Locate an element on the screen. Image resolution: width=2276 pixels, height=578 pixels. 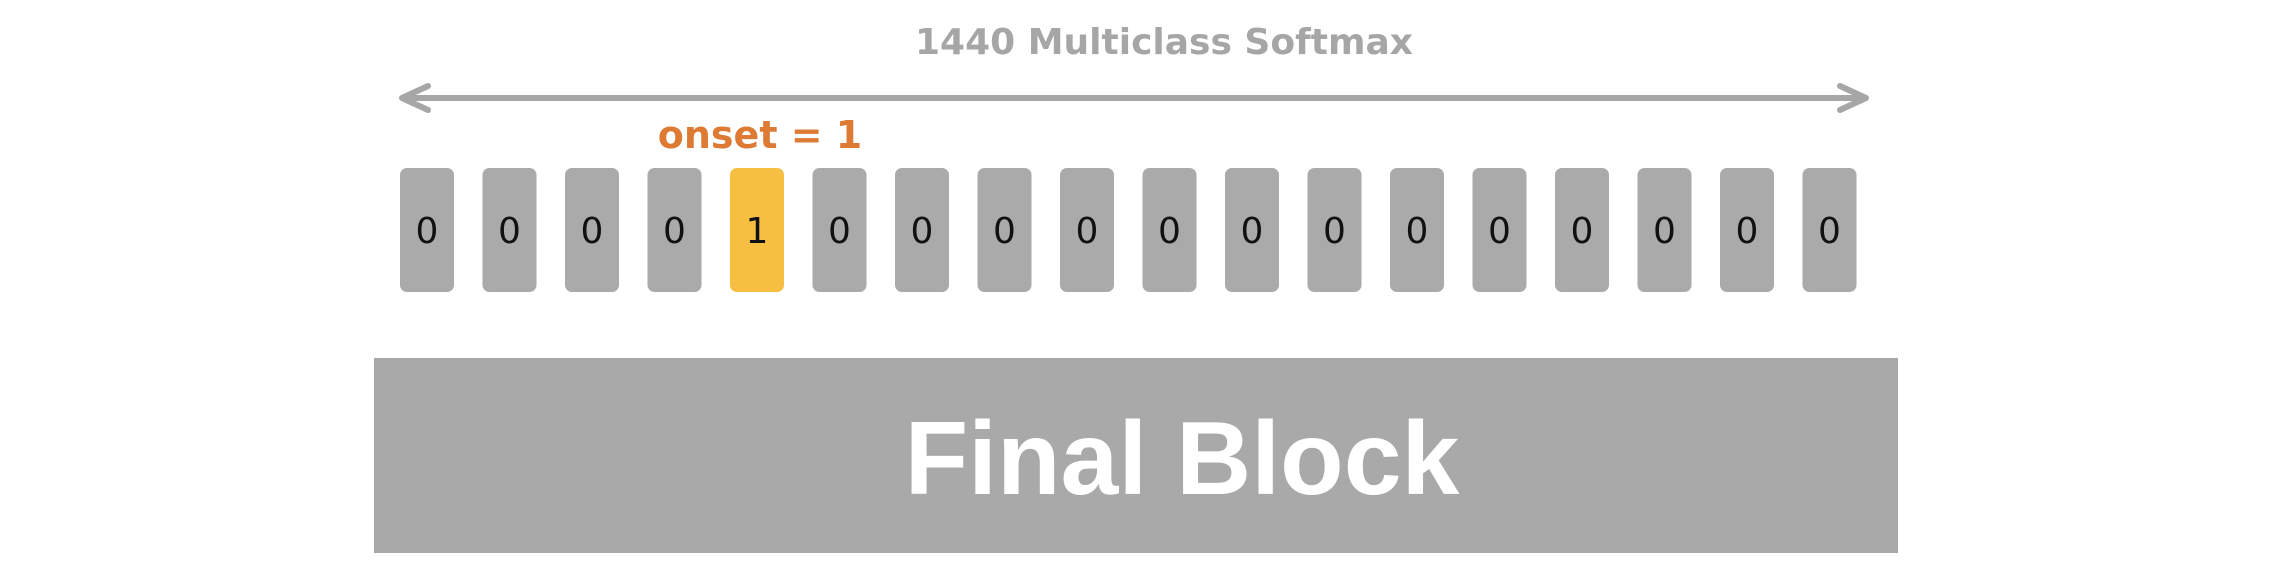
output-cell-value: 1 is located at coordinates (757, 231).